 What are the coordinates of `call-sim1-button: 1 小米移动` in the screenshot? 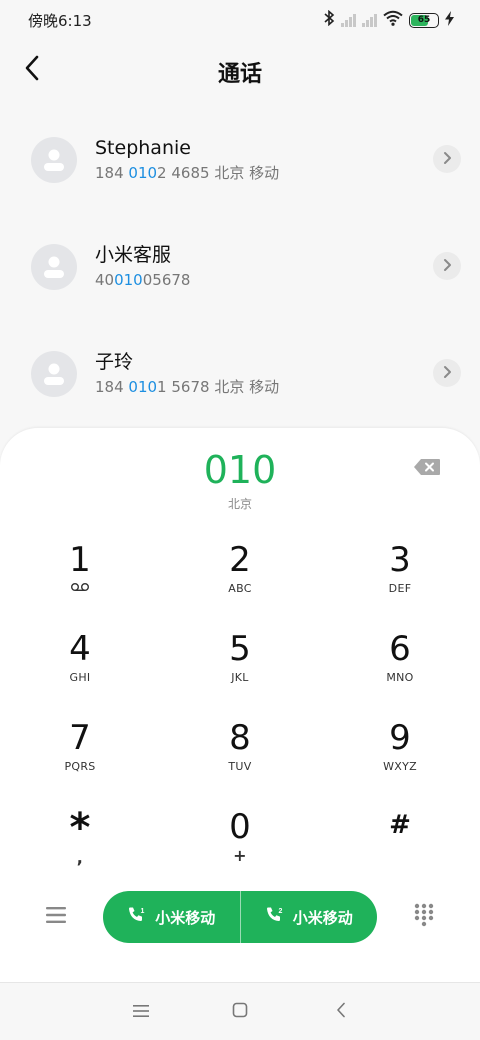 It's located at (171, 917).